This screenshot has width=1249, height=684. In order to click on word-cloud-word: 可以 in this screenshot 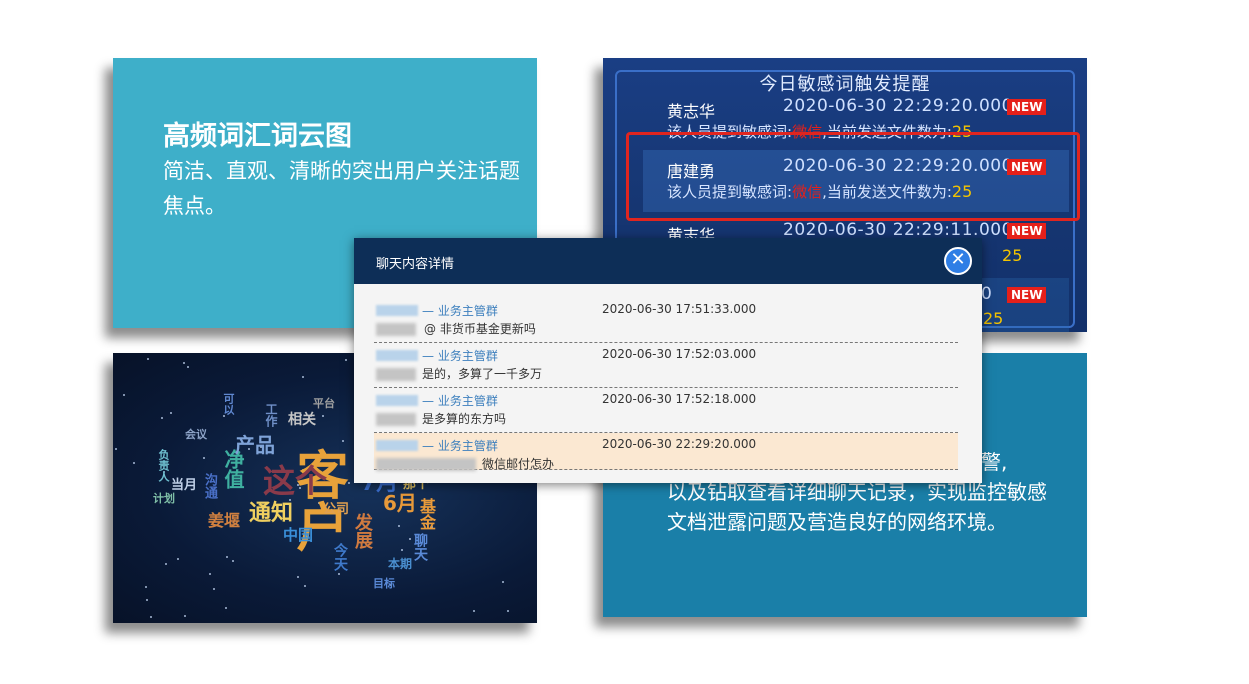, I will do `click(228, 404)`.